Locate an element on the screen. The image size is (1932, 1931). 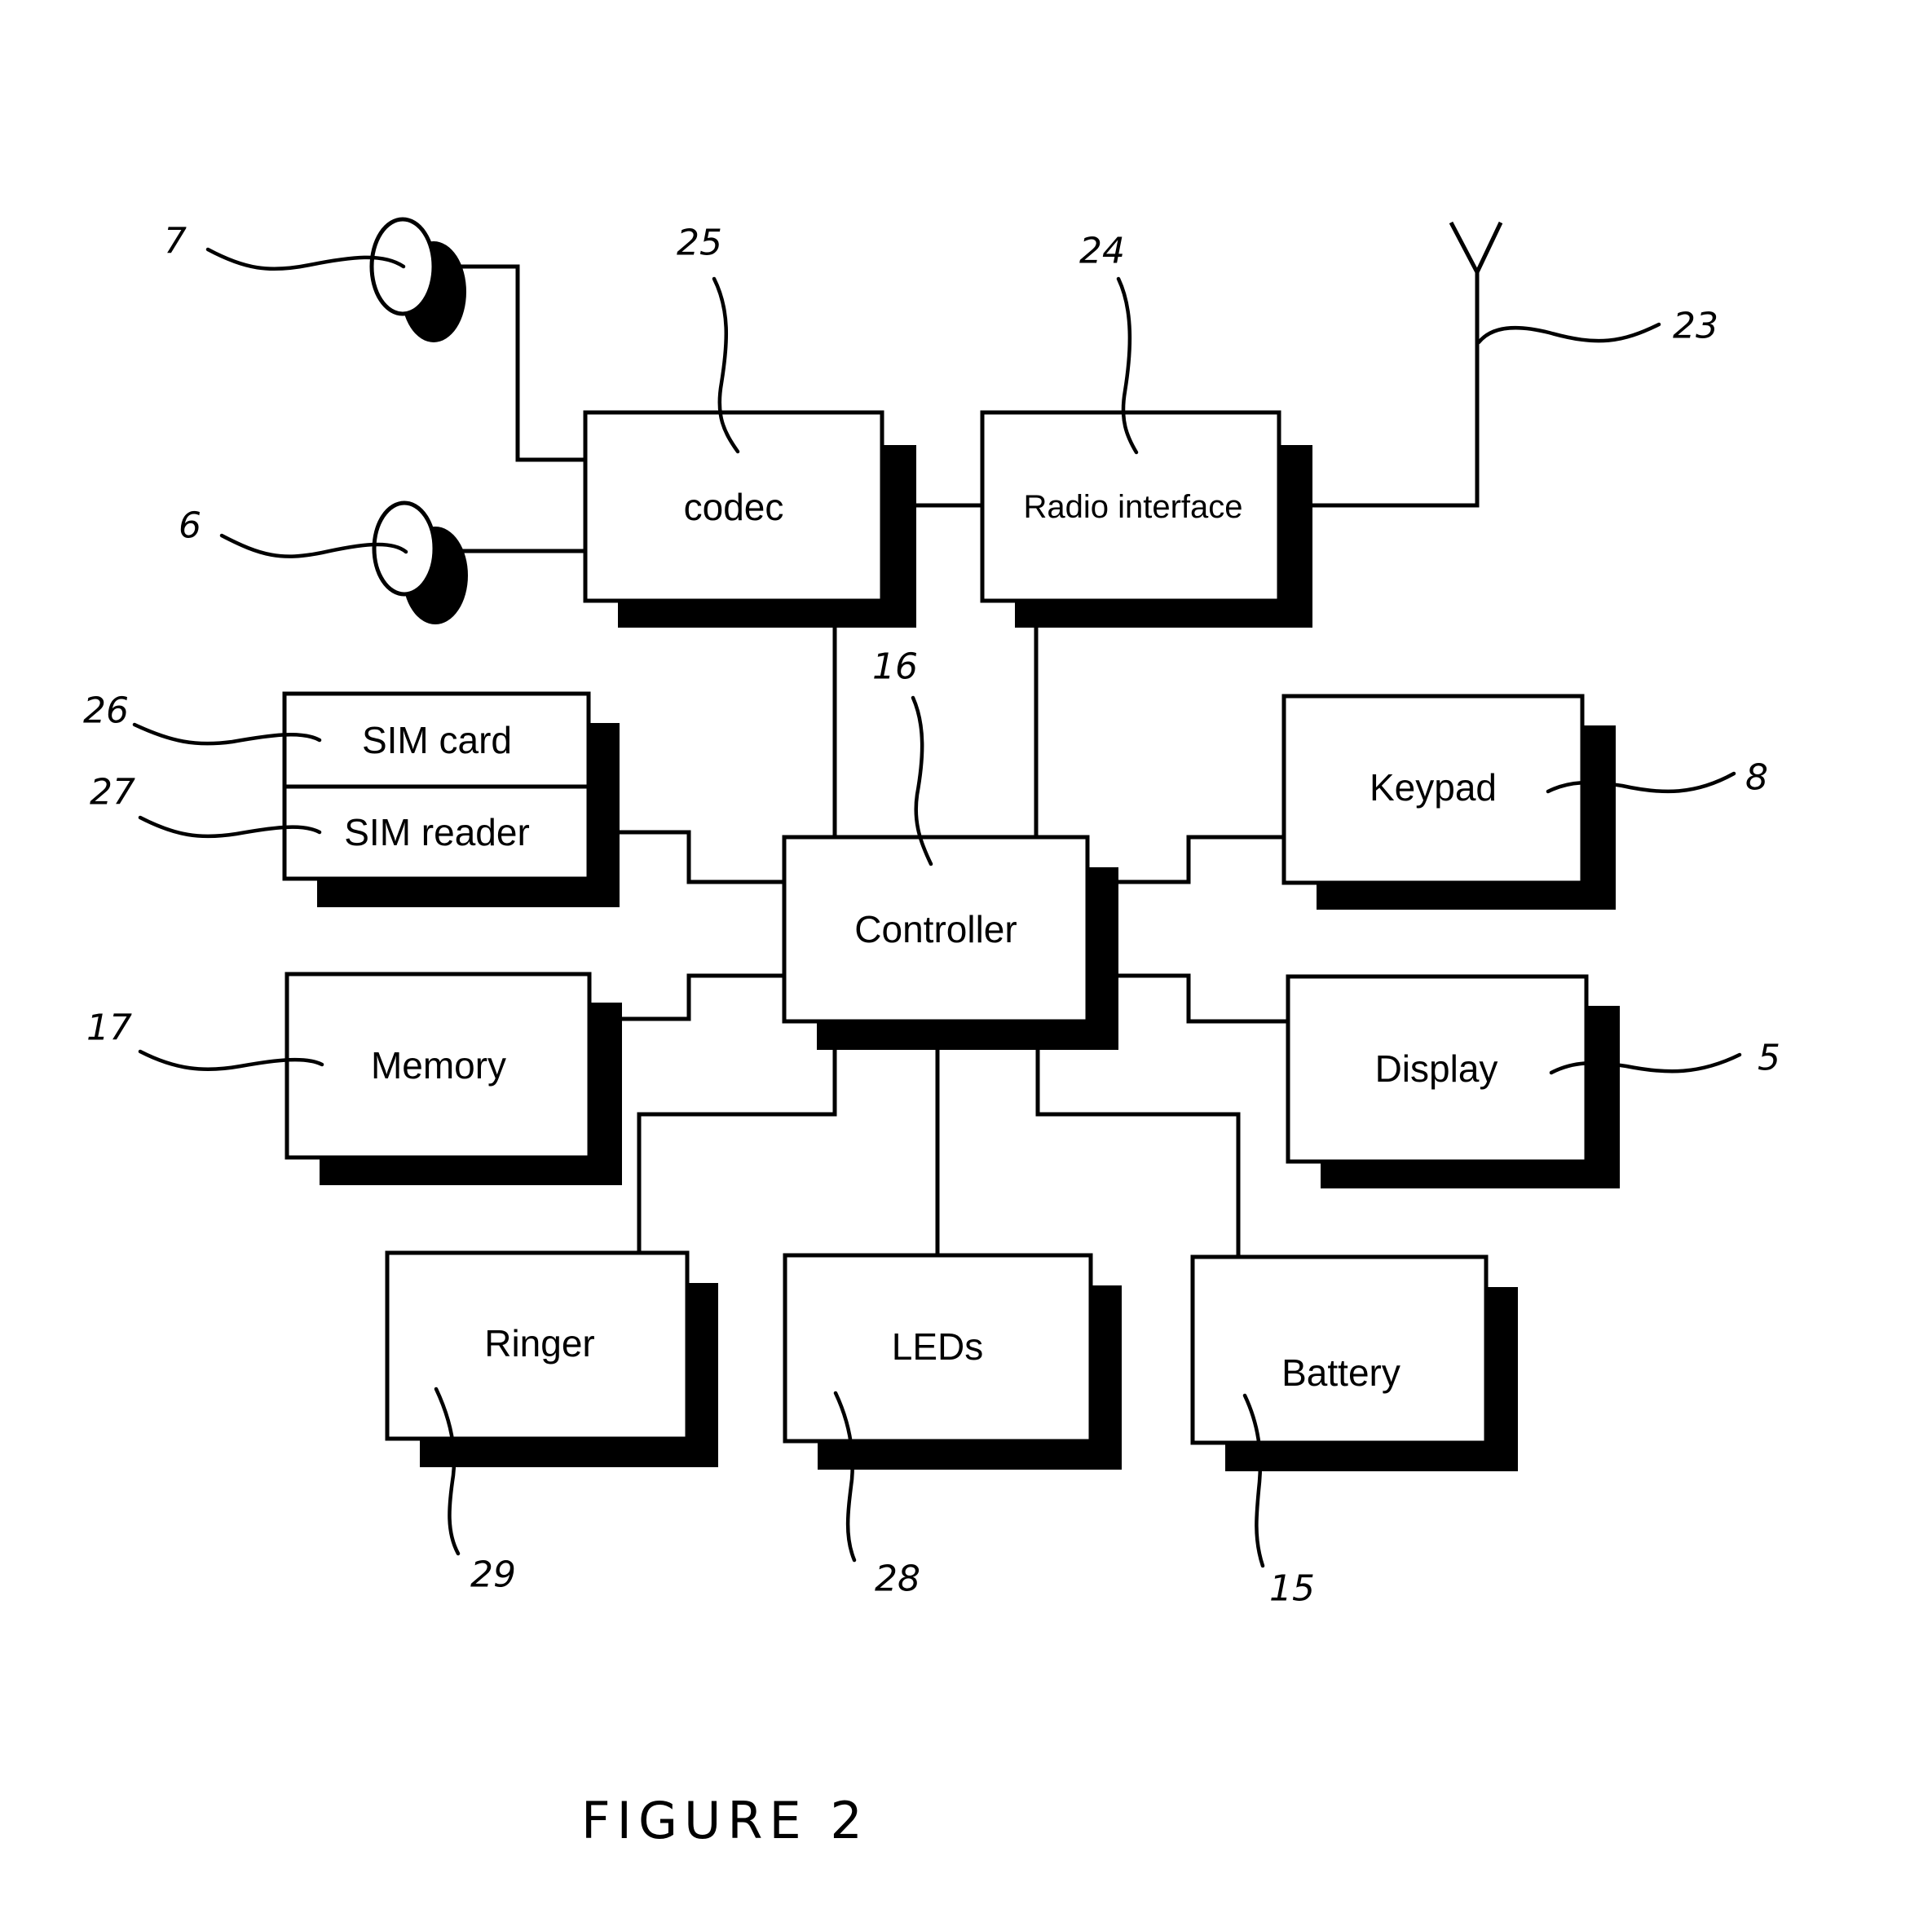
block-codec: codec is located at coordinates (749, 519).